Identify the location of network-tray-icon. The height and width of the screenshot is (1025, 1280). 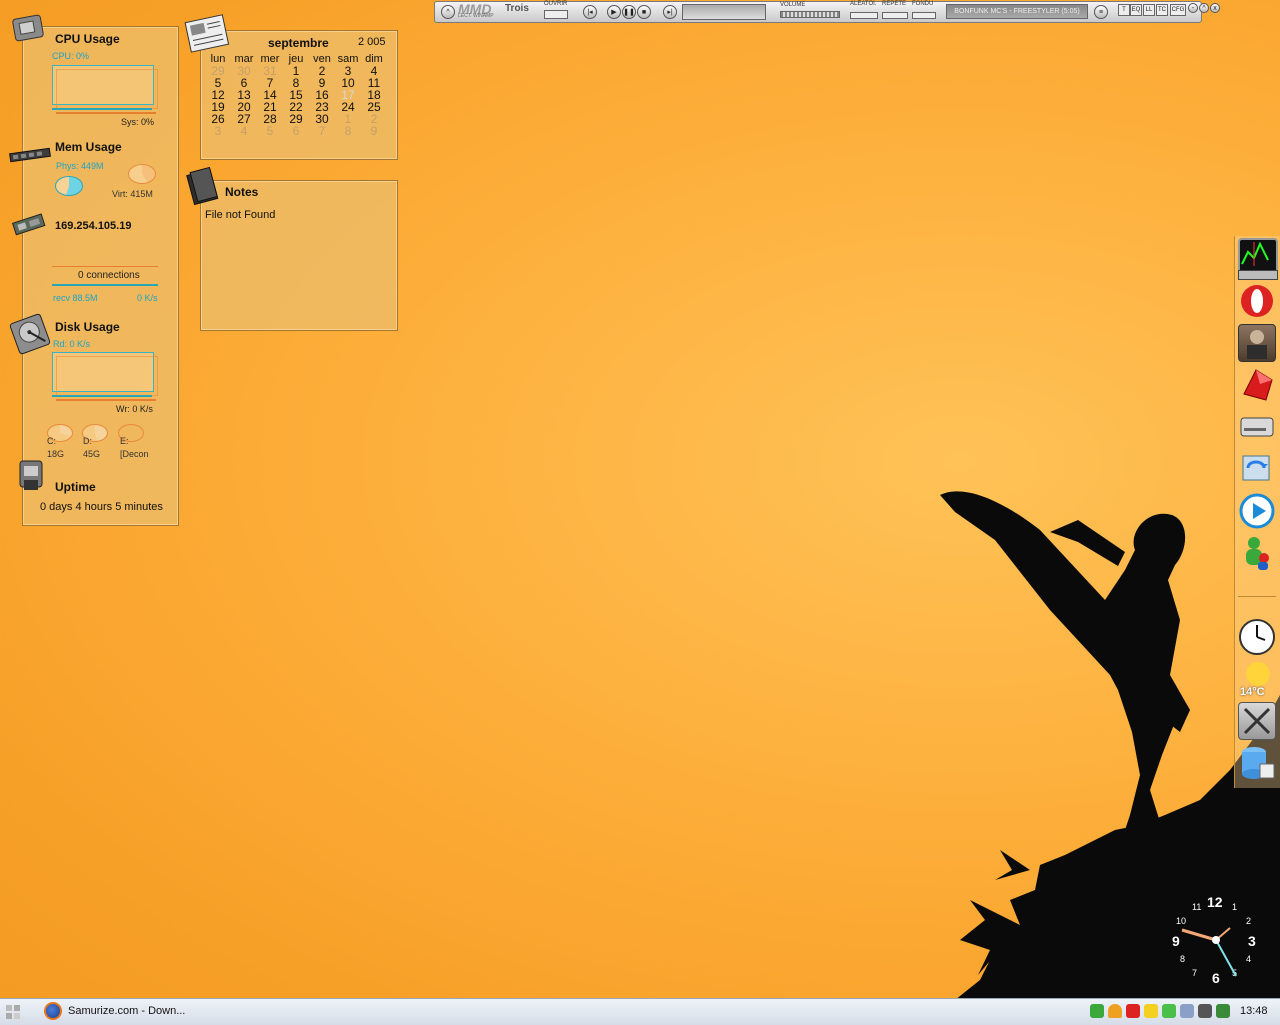
(1187, 1011).